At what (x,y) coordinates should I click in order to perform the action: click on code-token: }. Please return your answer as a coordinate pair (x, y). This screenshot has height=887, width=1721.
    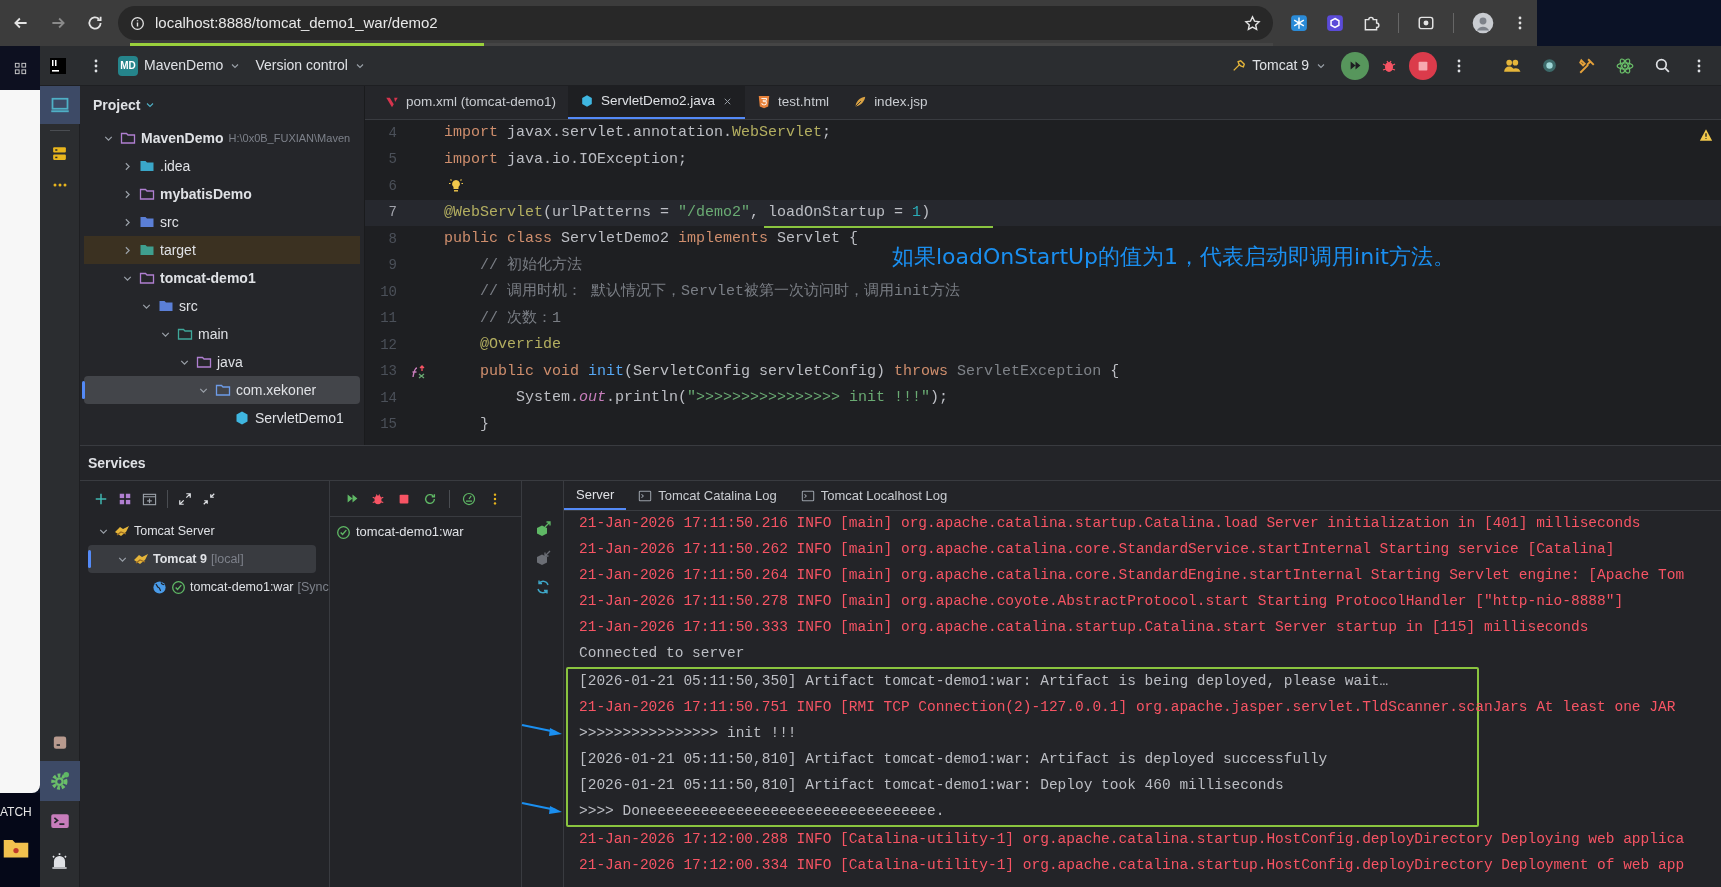
    Looking at the image, I should click on (484, 424).